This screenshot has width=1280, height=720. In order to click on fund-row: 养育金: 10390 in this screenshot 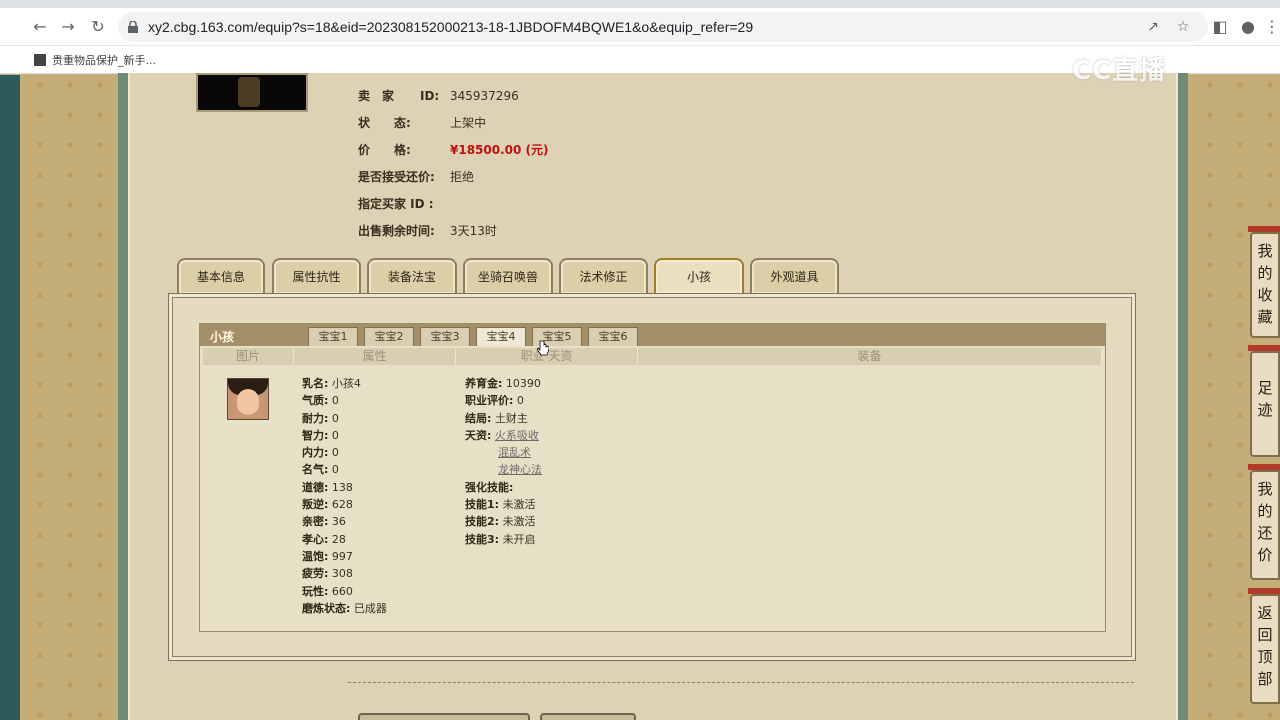, I will do `click(503, 383)`.